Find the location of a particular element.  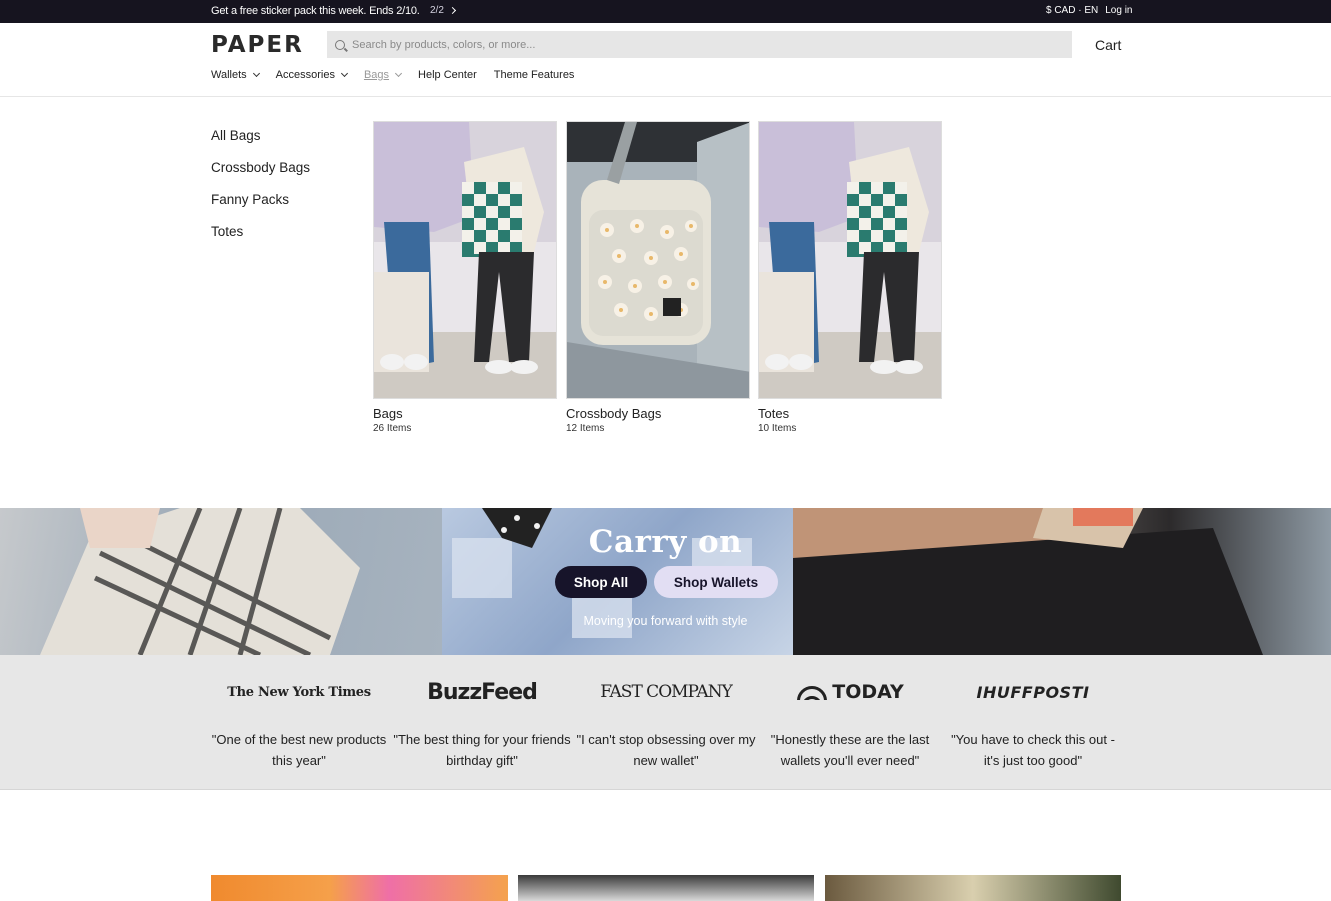

huffpost-logo: IHUFFPOSTI is located at coordinates (1033, 692).